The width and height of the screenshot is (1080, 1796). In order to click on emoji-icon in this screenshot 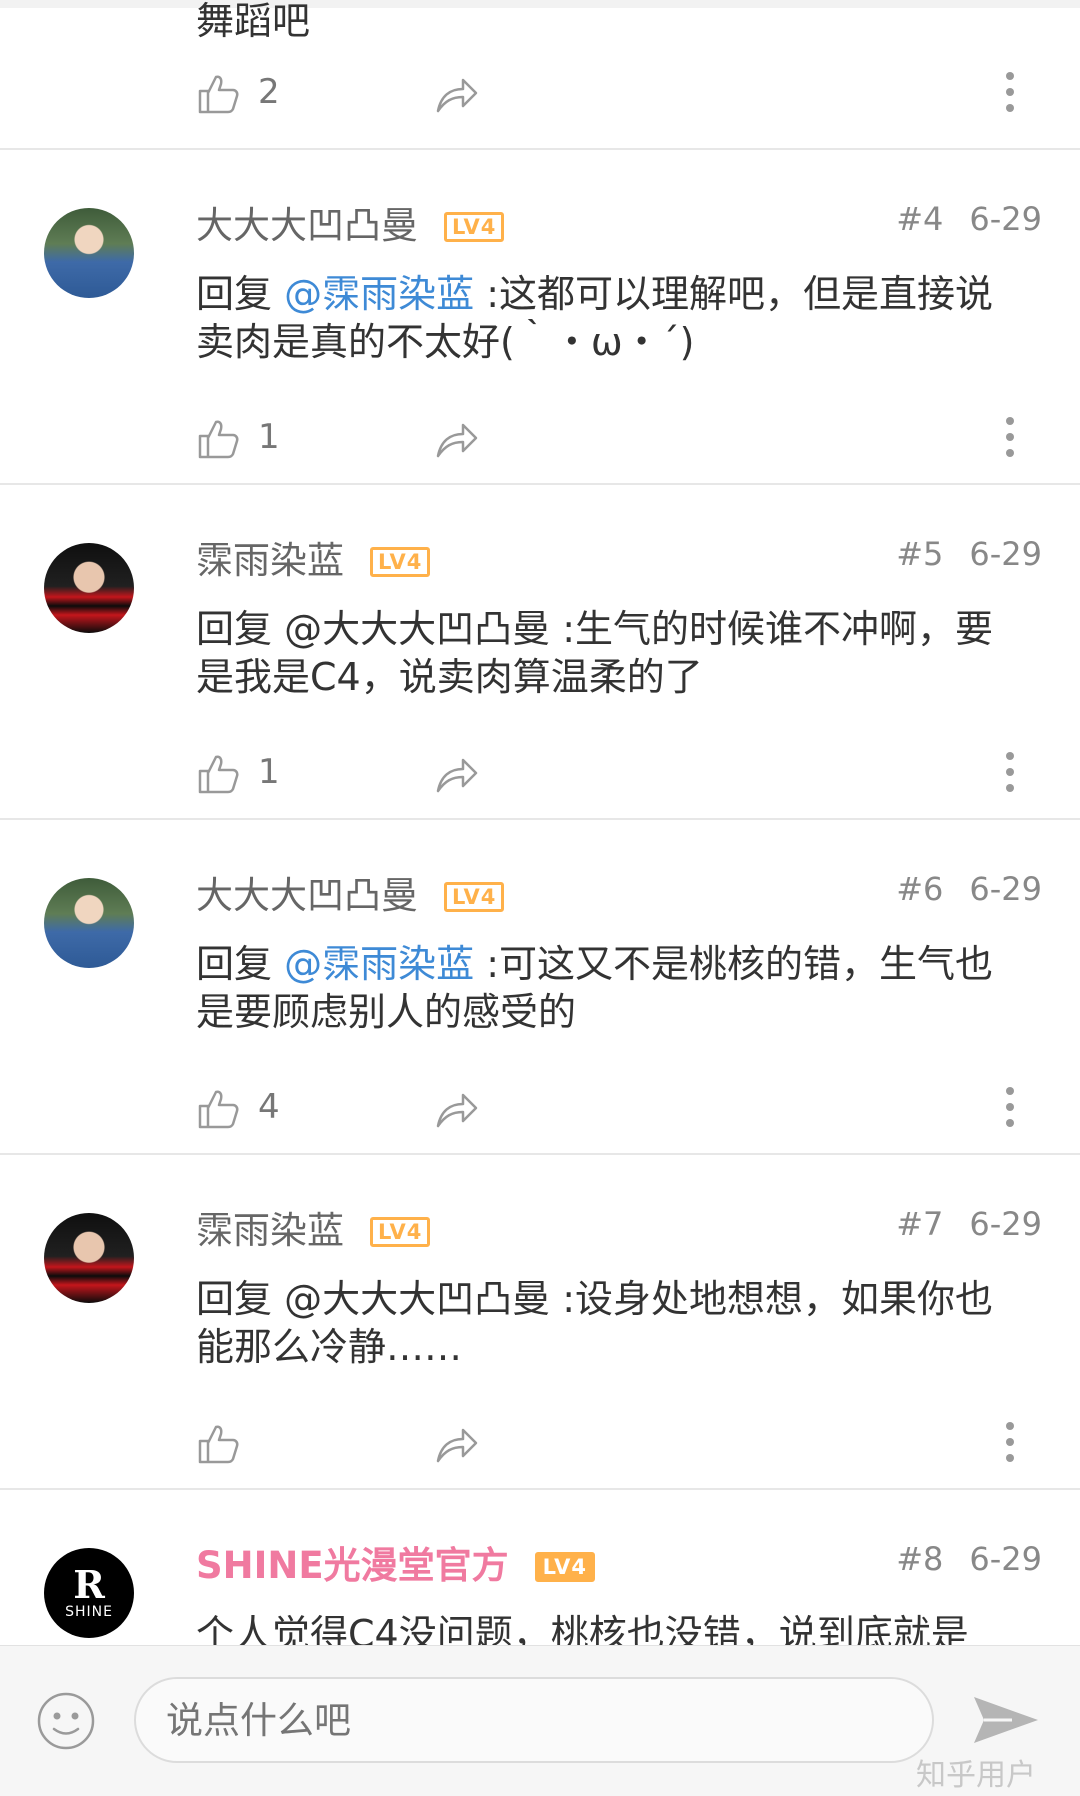, I will do `click(66, 1721)`.